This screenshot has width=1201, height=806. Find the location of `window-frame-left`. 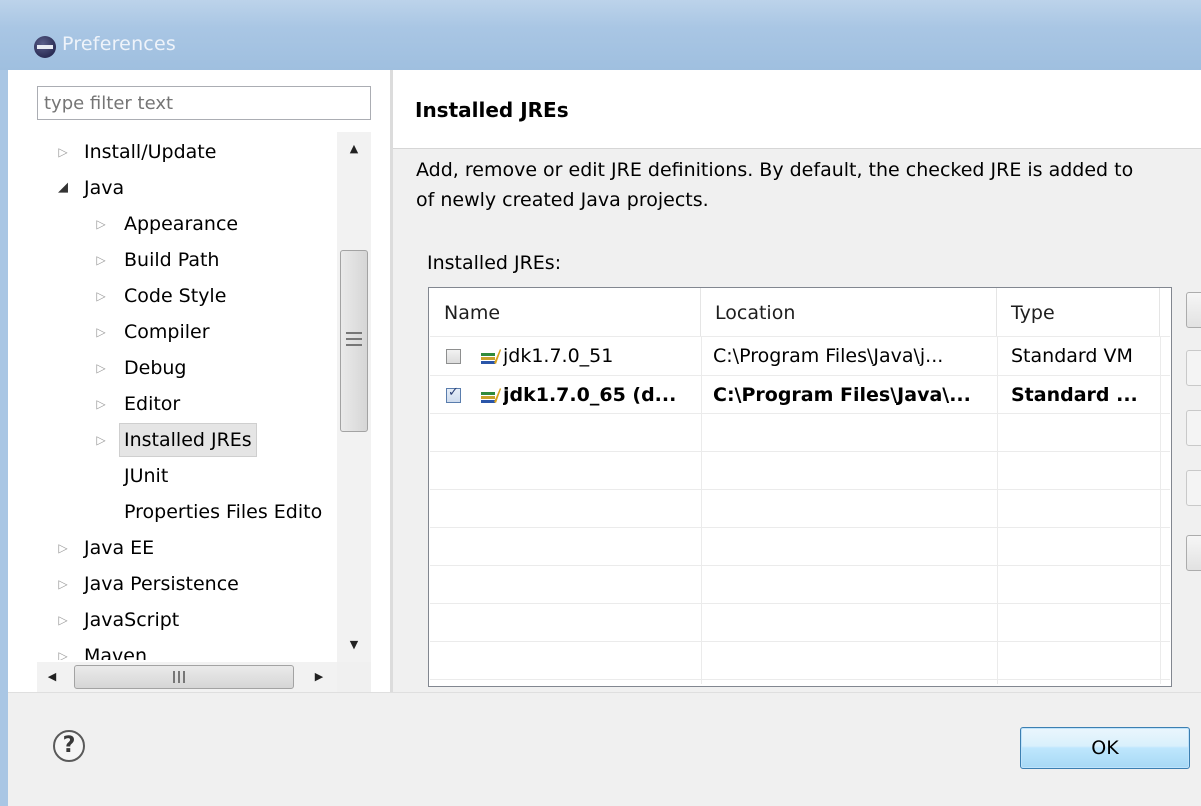

window-frame-left is located at coordinates (4, 438).